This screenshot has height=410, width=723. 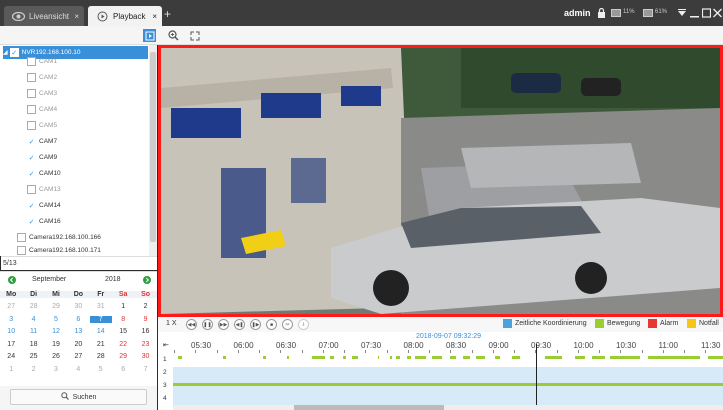 What do you see at coordinates (149, 35) in the screenshot?
I see `sidebar-toggle-icon` at bounding box center [149, 35].